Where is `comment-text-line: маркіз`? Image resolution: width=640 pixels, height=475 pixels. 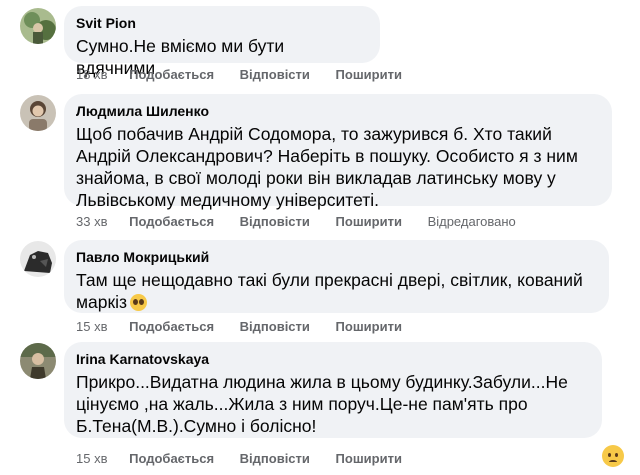 comment-text-line: маркіз is located at coordinates (102, 302).